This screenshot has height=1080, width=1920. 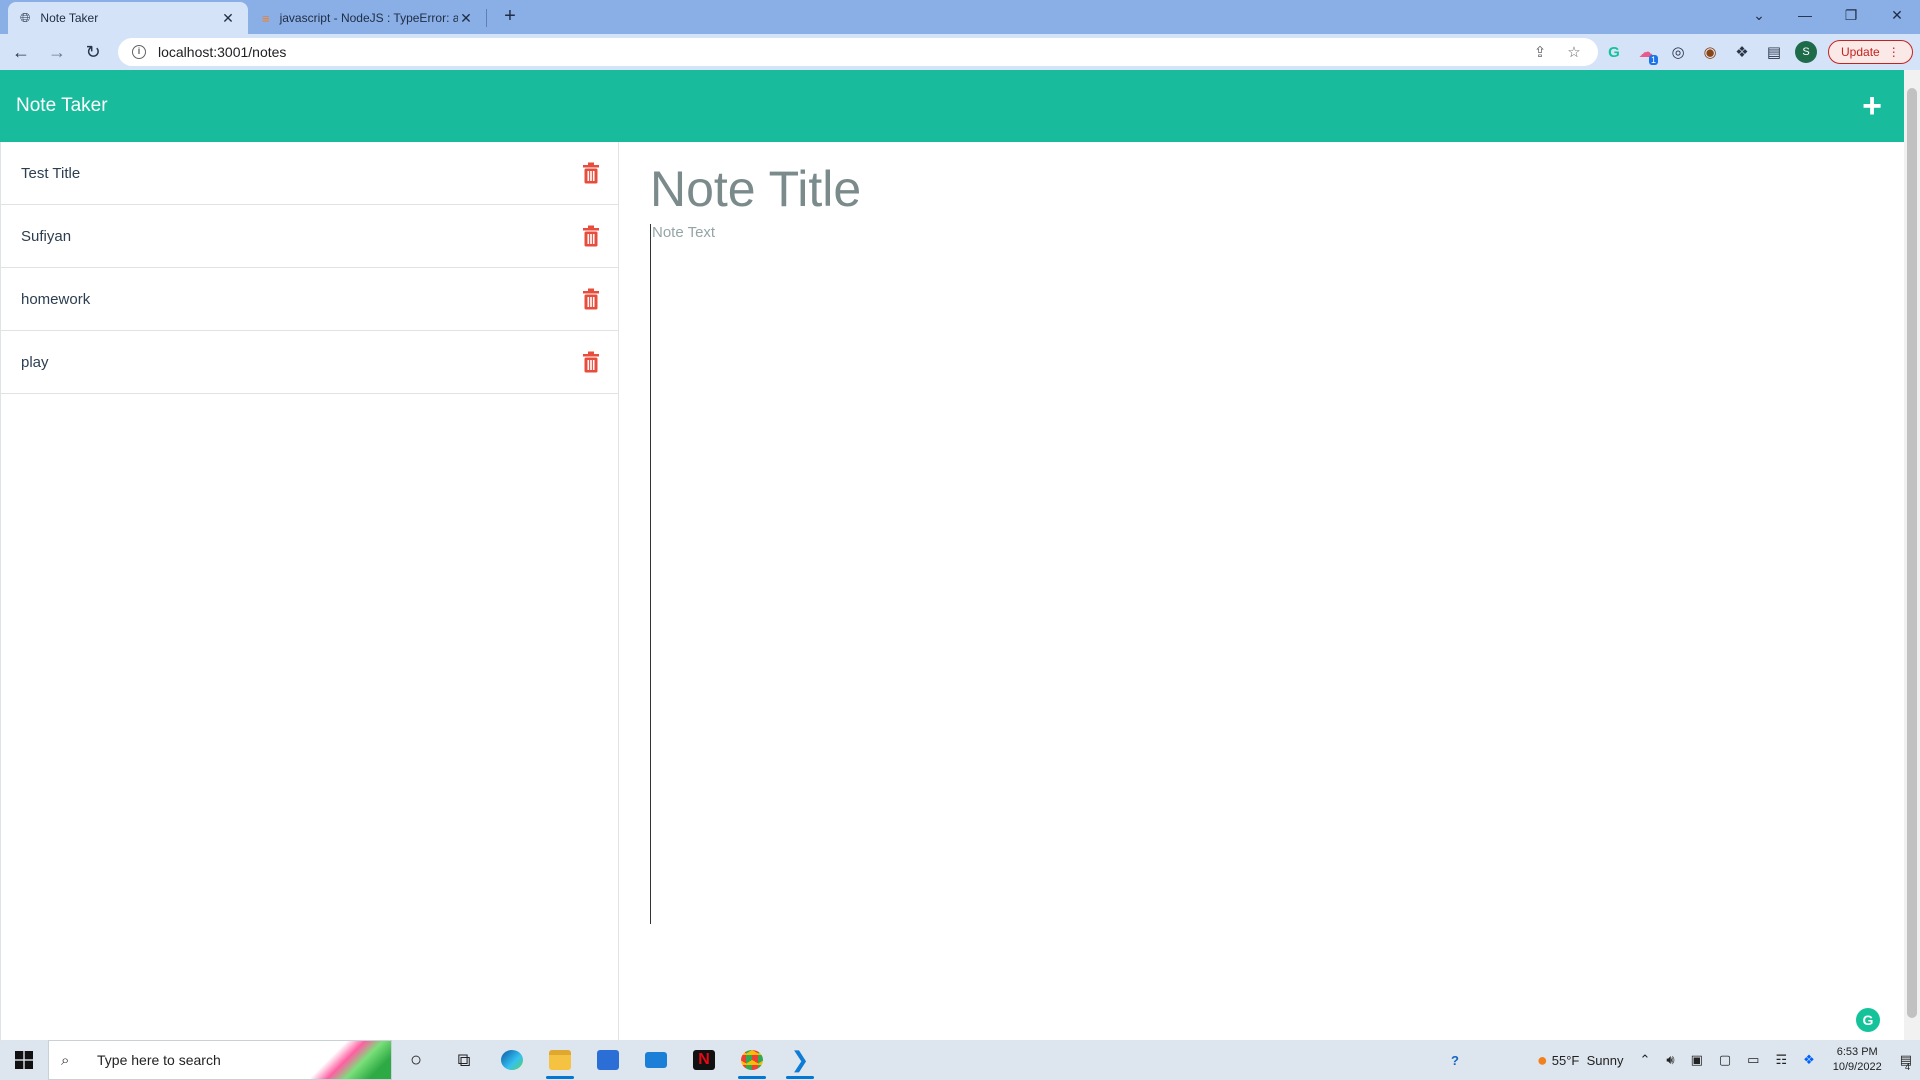 I want to click on search-highlight-image, so click(x=351, y=1060).